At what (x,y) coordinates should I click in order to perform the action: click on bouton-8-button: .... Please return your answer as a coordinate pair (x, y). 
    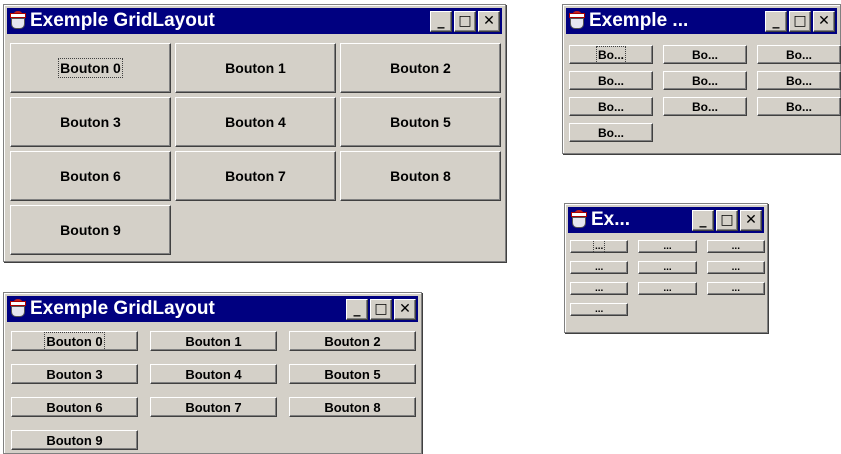
    Looking at the image, I should click on (735, 288).